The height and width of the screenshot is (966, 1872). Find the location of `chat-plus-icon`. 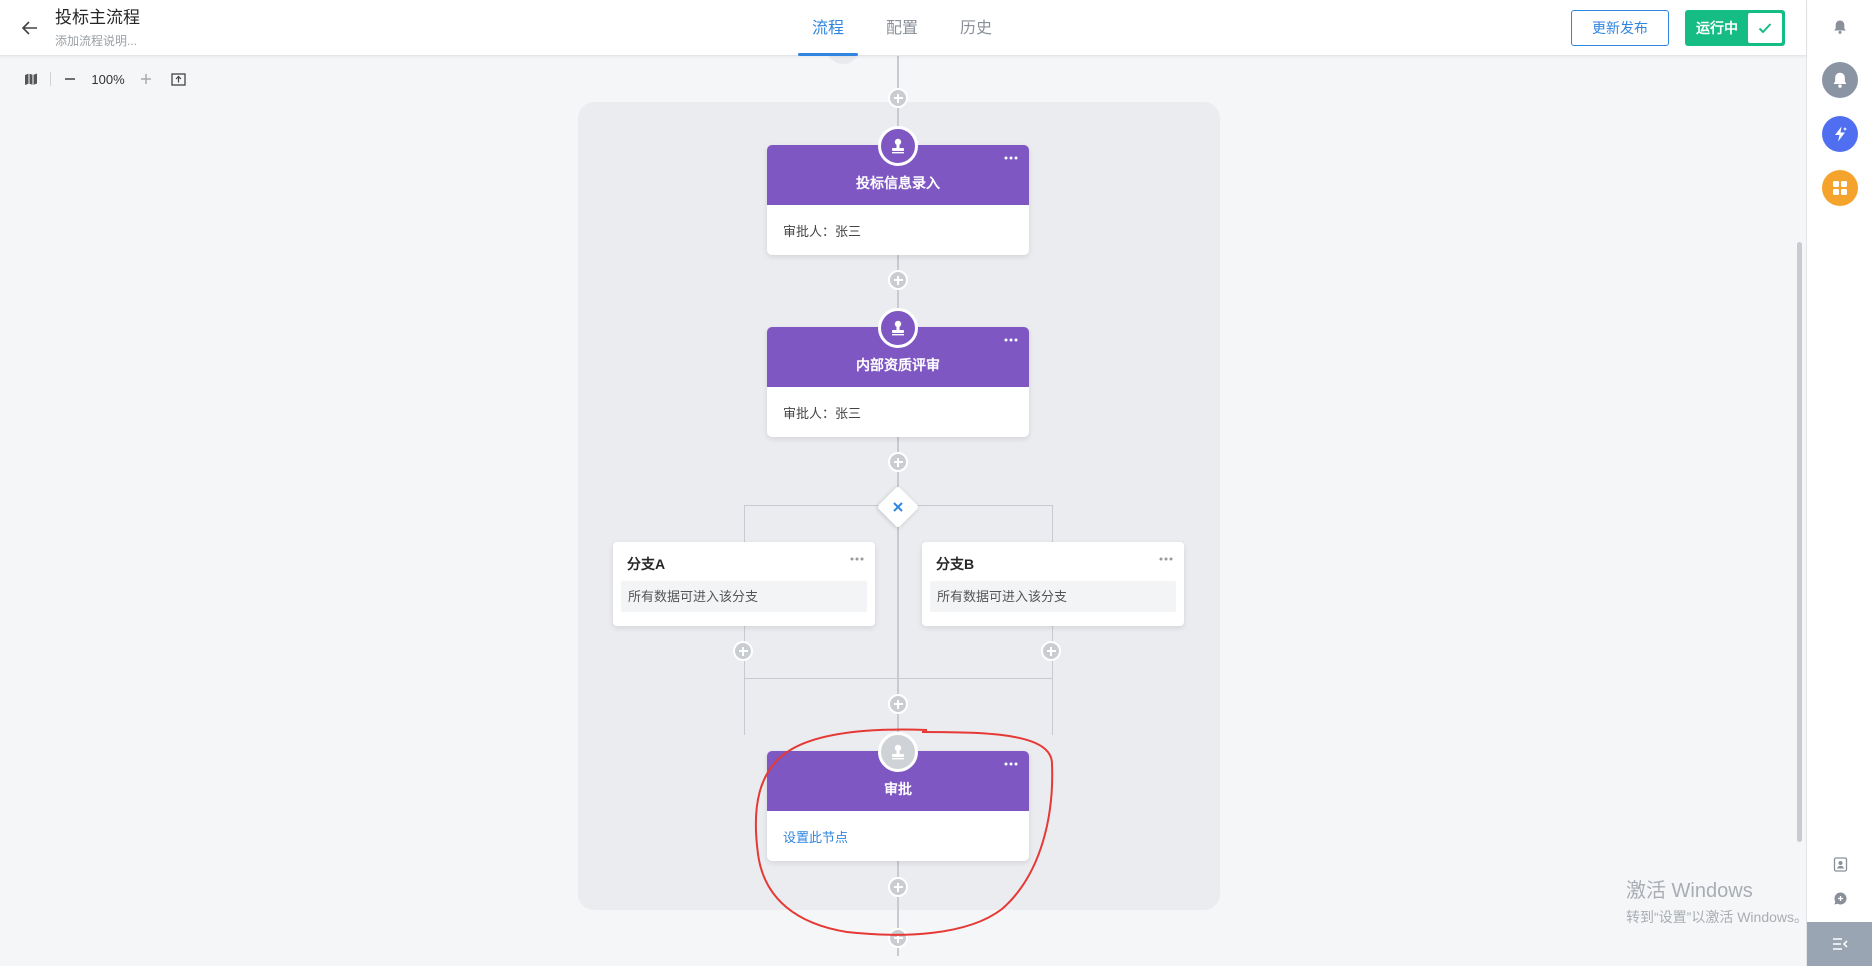

chat-plus-icon is located at coordinates (1839, 898).